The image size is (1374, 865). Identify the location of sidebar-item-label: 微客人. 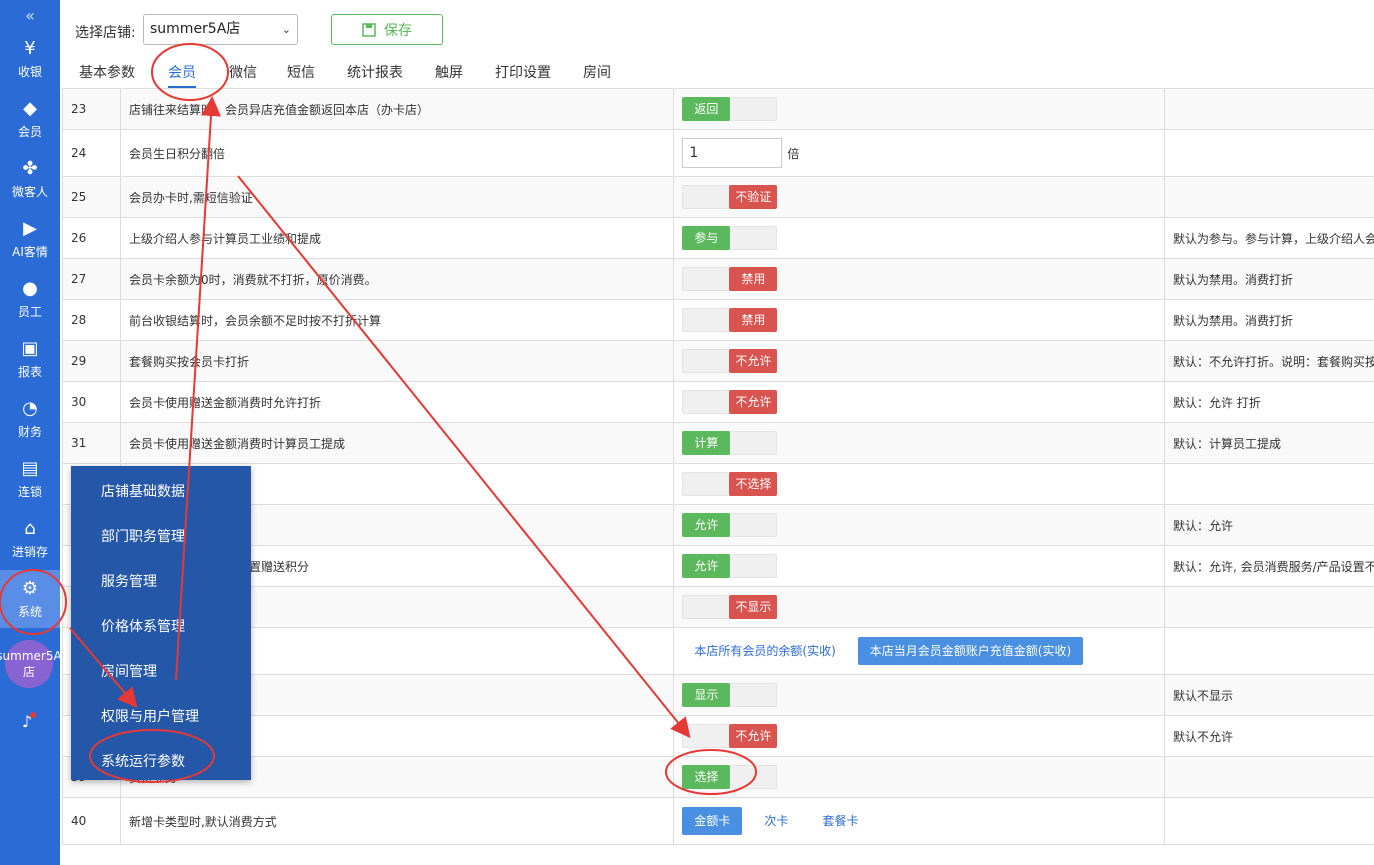
(29, 191).